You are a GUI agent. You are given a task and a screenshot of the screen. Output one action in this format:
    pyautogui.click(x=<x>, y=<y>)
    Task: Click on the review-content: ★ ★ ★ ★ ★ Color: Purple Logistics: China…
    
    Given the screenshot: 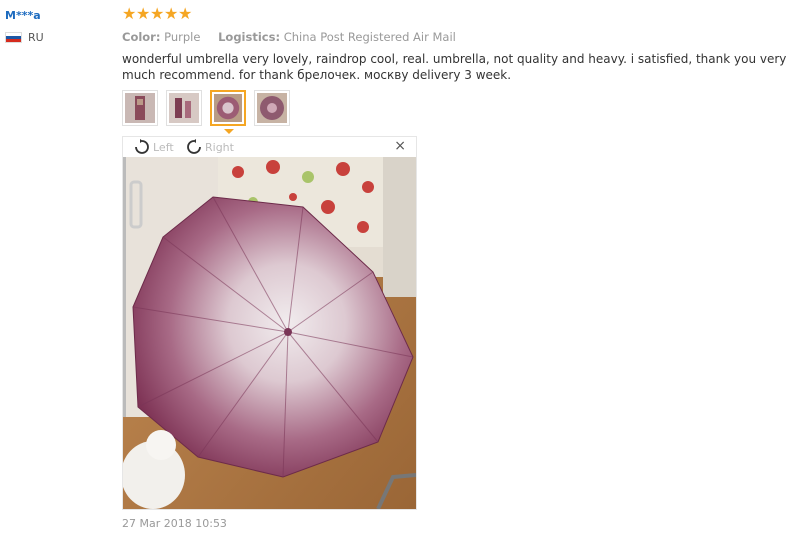 What is the action you would take?
    pyautogui.click(x=454, y=44)
    